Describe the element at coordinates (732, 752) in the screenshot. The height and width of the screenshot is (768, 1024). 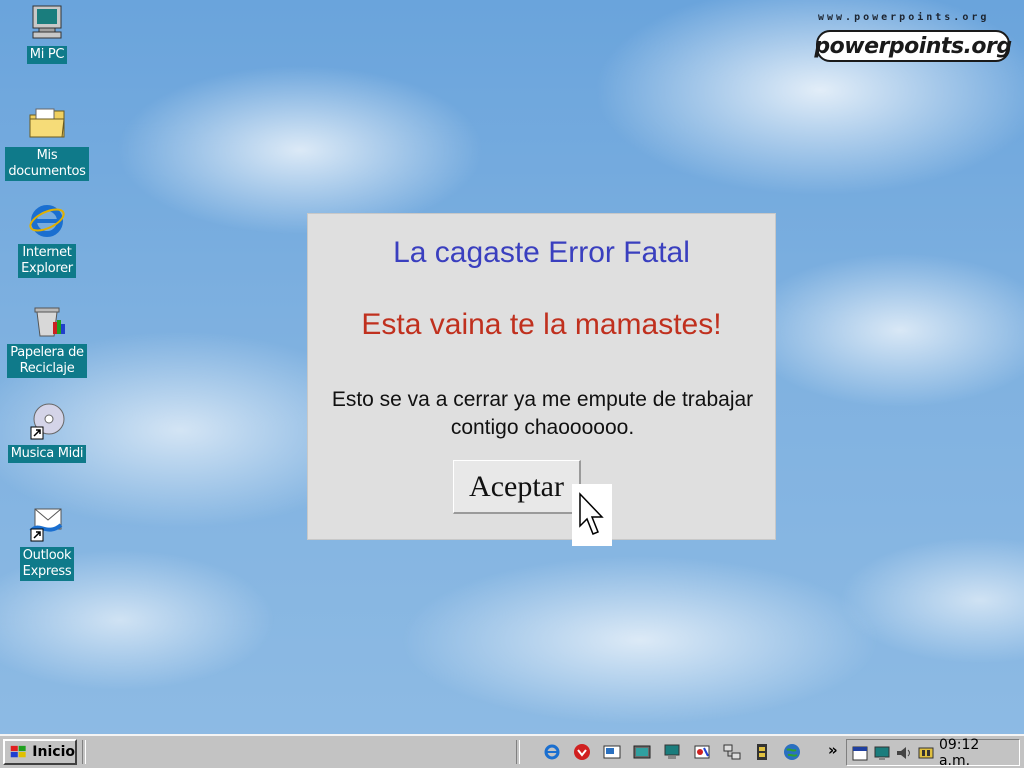
I see `network-icon` at that location.